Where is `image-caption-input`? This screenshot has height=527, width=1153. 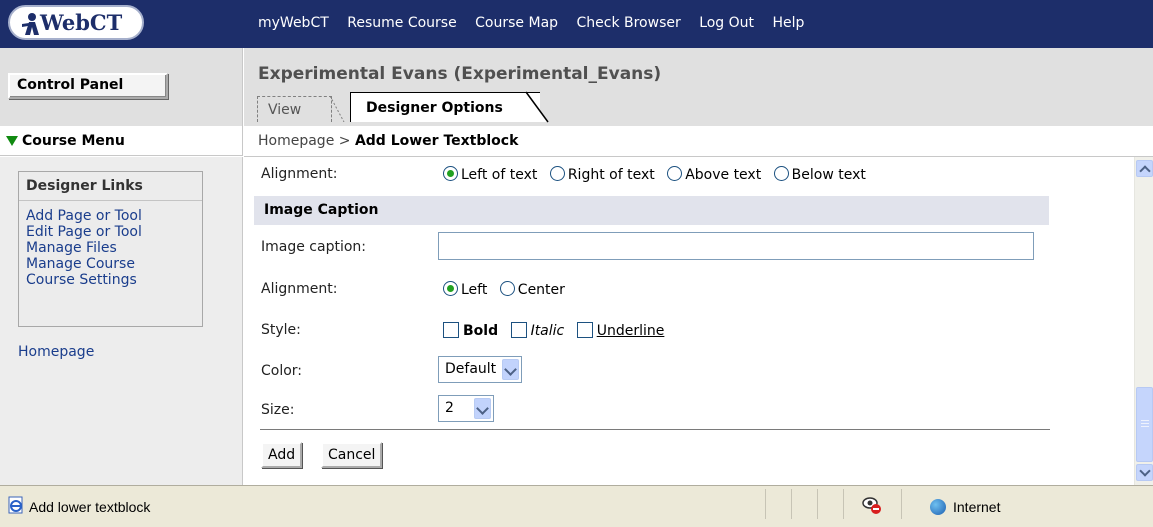 image-caption-input is located at coordinates (736, 246).